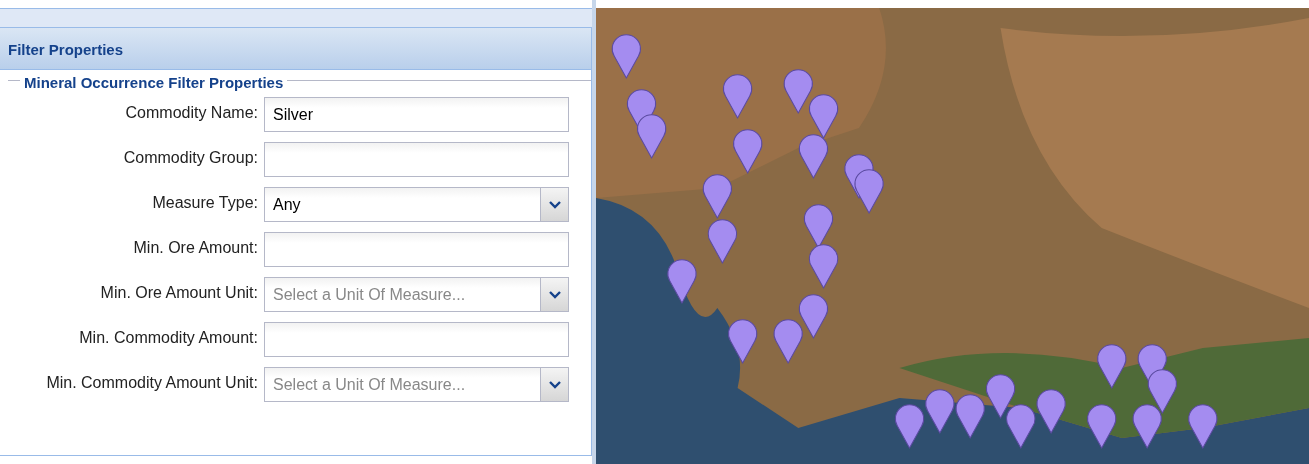 The width and height of the screenshot is (1309, 464). What do you see at coordinates (402, 204) in the screenshot?
I see `combo-field: Any` at bounding box center [402, 204].